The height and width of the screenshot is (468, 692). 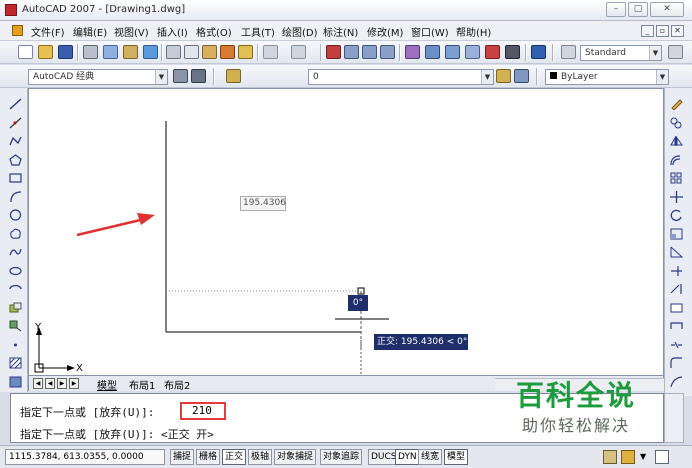 I want to click on maximize-button: ▢, so click(x=638, y=9).